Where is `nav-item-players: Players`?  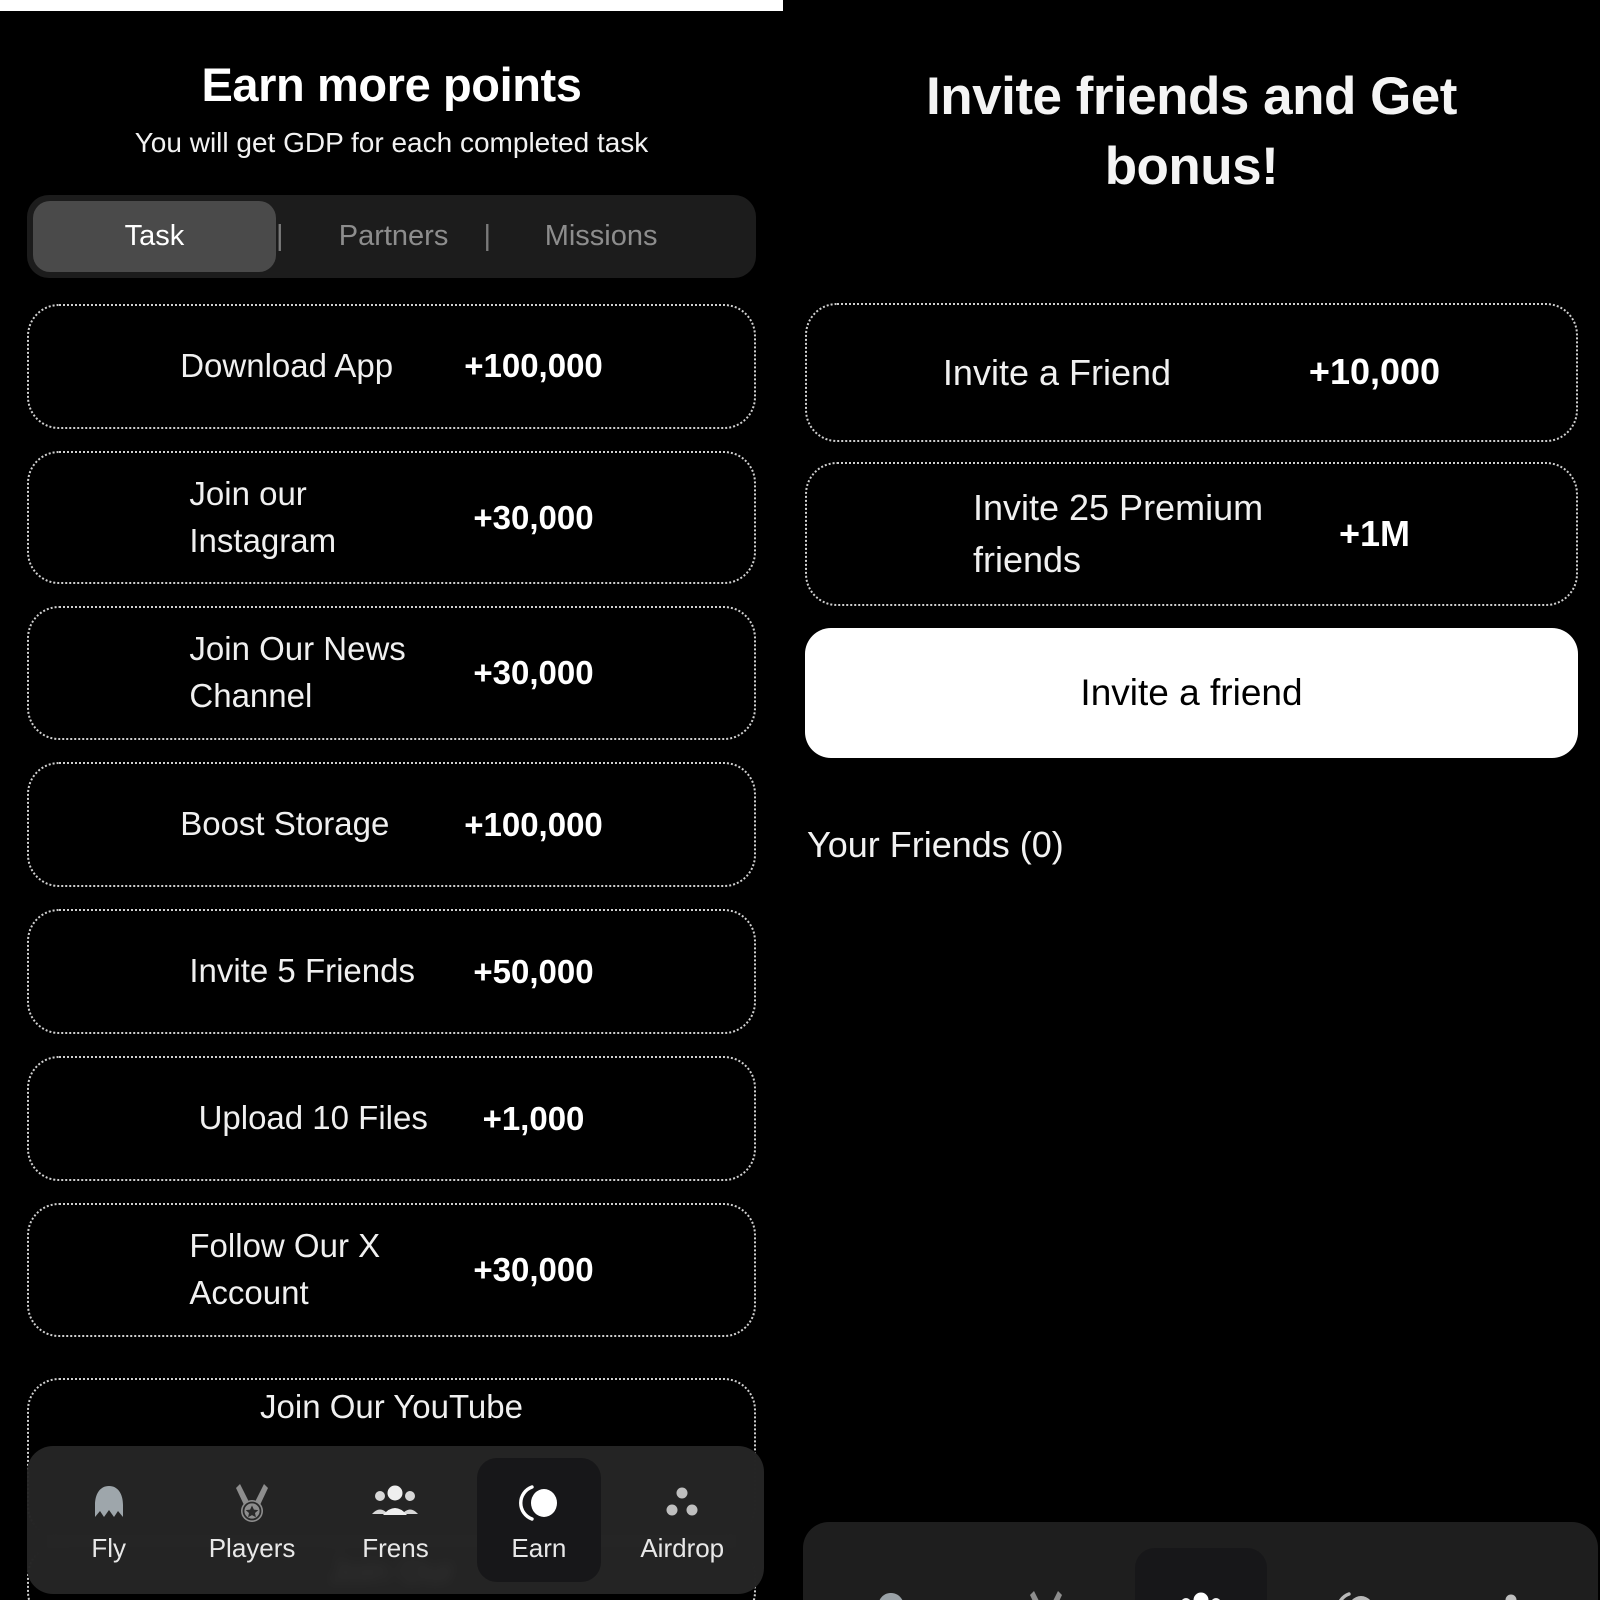
nav-item-players: Players is located at coordinates (252, 1520).